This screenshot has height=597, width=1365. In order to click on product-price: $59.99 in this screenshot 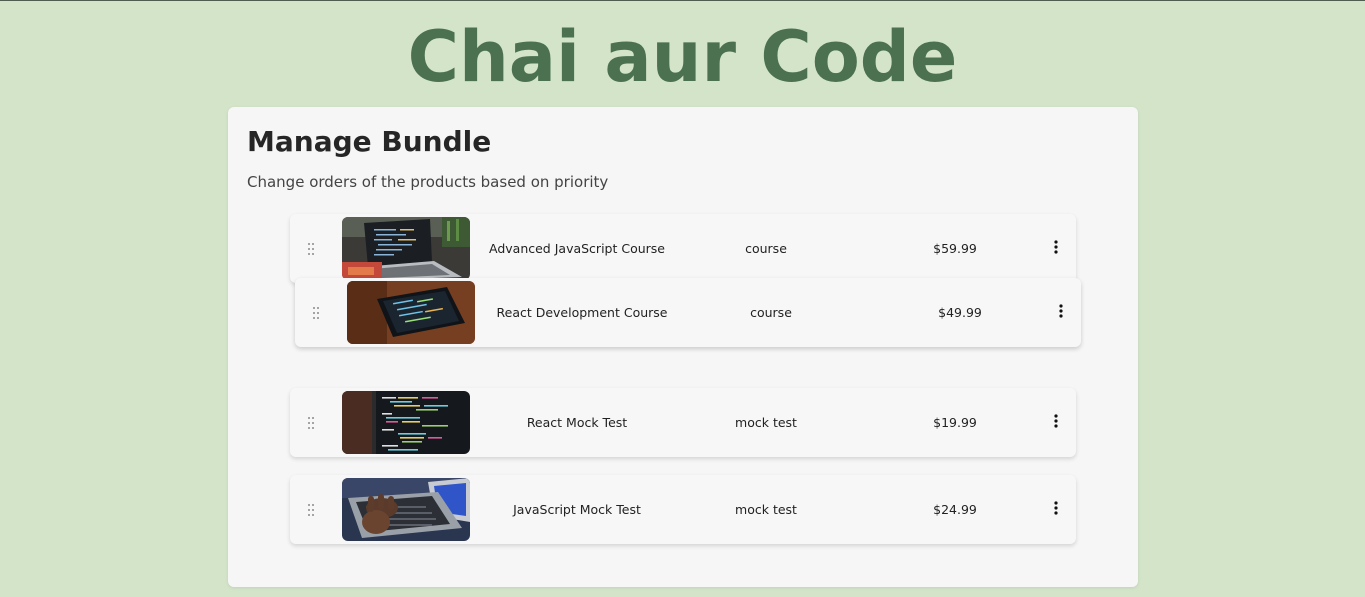, I will do `click(955, 248)`.